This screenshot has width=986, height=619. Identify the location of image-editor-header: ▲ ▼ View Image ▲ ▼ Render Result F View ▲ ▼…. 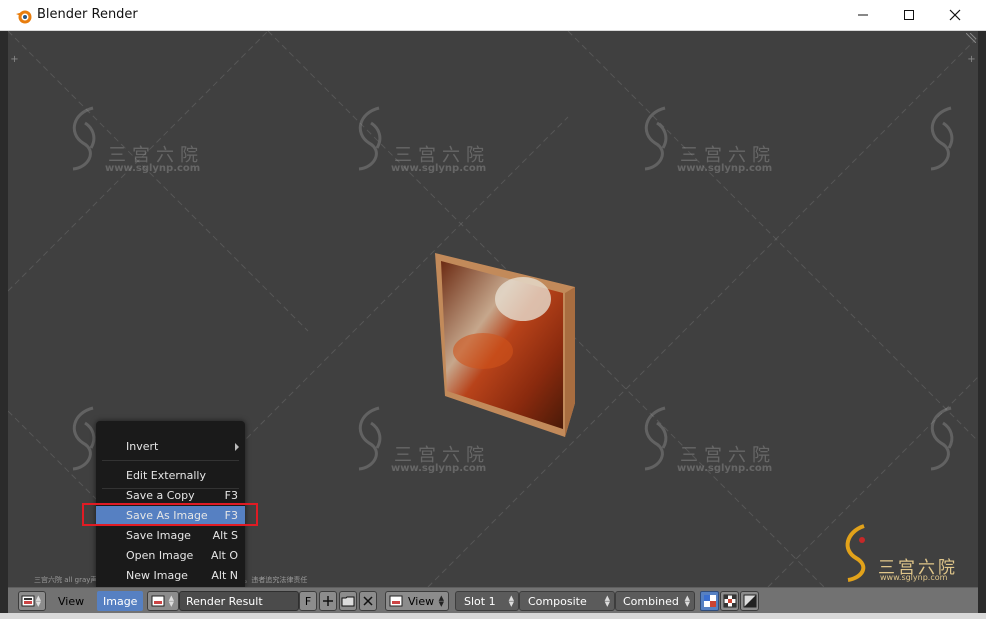
(493, 600).